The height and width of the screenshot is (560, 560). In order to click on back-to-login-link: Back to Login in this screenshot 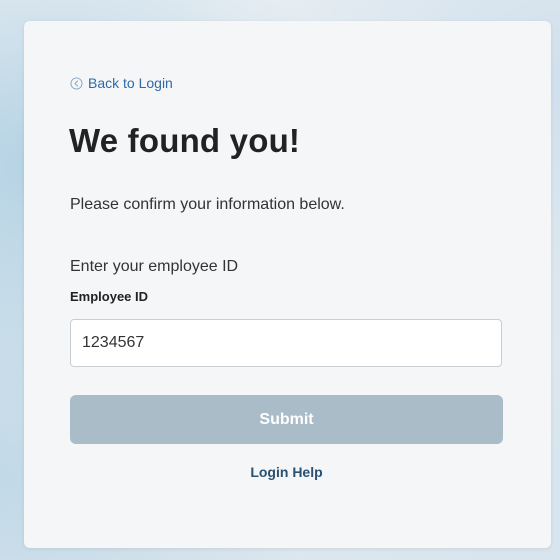, I will do `click(121, 83)`.